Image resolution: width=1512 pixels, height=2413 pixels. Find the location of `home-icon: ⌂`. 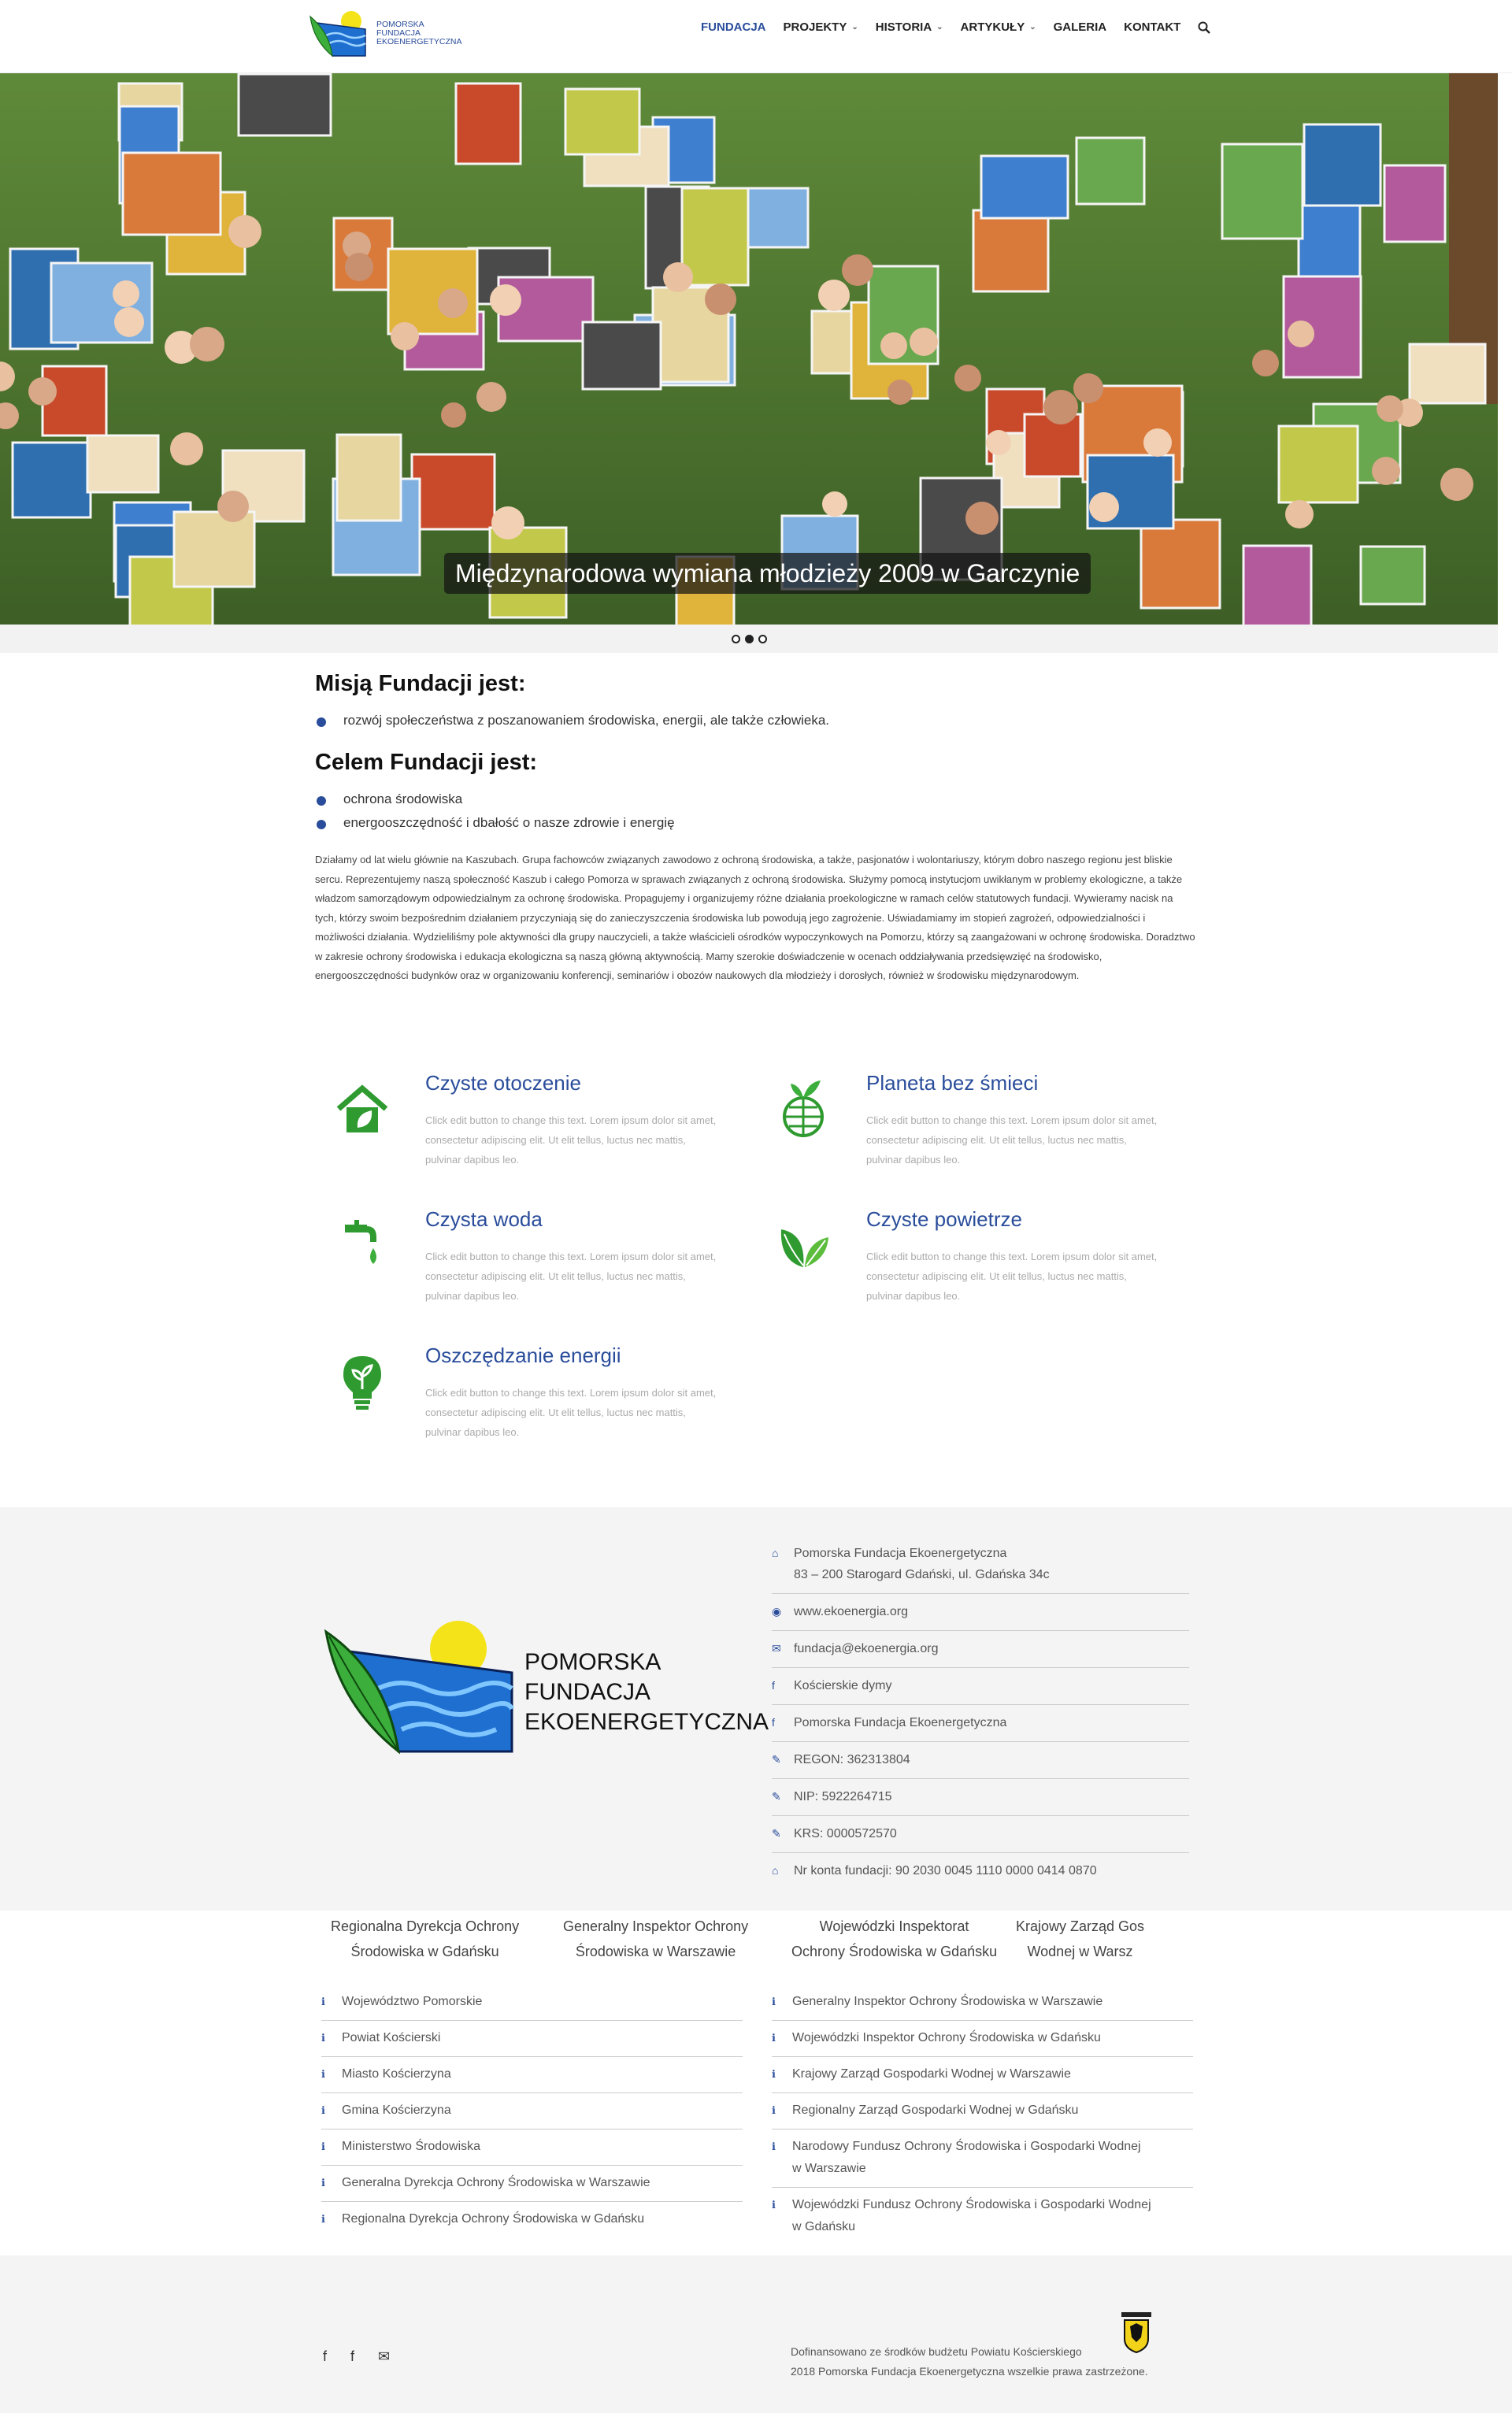

home-icon: ⌂ is located at coordinates (775, 1553).